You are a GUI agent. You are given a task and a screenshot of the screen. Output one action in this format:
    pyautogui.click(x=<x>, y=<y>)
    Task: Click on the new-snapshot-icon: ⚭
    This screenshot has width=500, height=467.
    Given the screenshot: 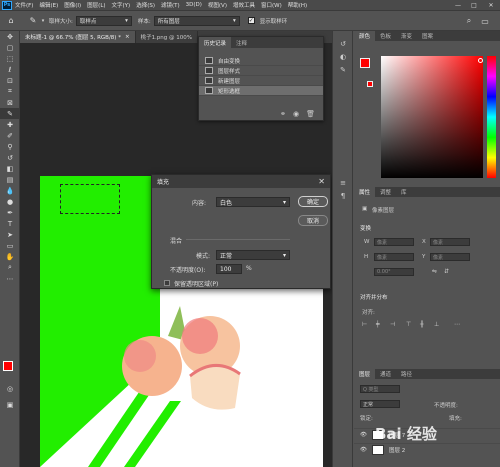 What is the action you would take?
    pyautogui.click(x=283, y=114)
    